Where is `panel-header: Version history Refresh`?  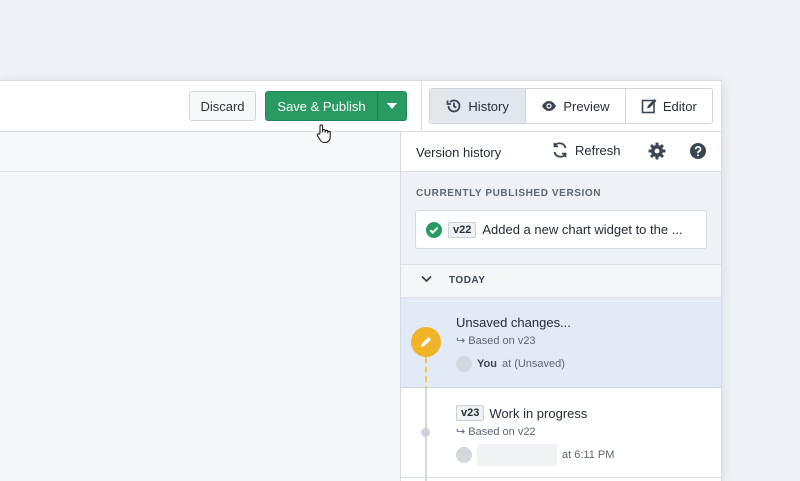 panel-header: Version history Refresh is located at coordinates (561, 152).